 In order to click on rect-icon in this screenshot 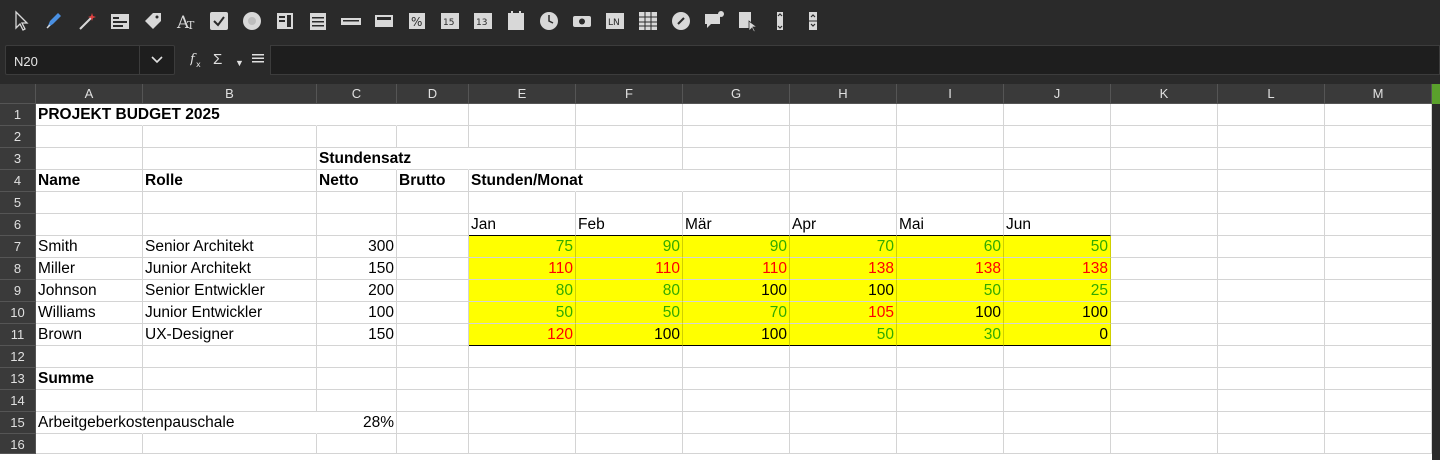, I will do `click(351, 21)`.